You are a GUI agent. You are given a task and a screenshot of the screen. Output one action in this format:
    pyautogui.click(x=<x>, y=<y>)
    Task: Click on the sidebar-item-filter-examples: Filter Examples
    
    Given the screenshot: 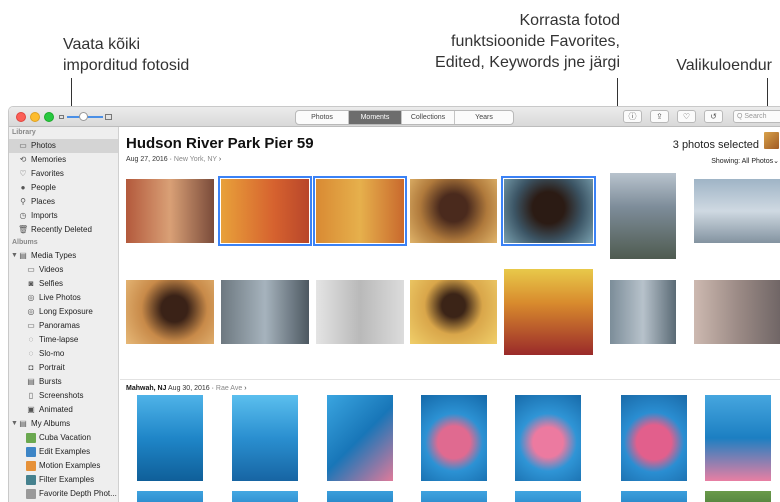 What is the action you would take?
    pyautogui.click(x=63, y=480)
    